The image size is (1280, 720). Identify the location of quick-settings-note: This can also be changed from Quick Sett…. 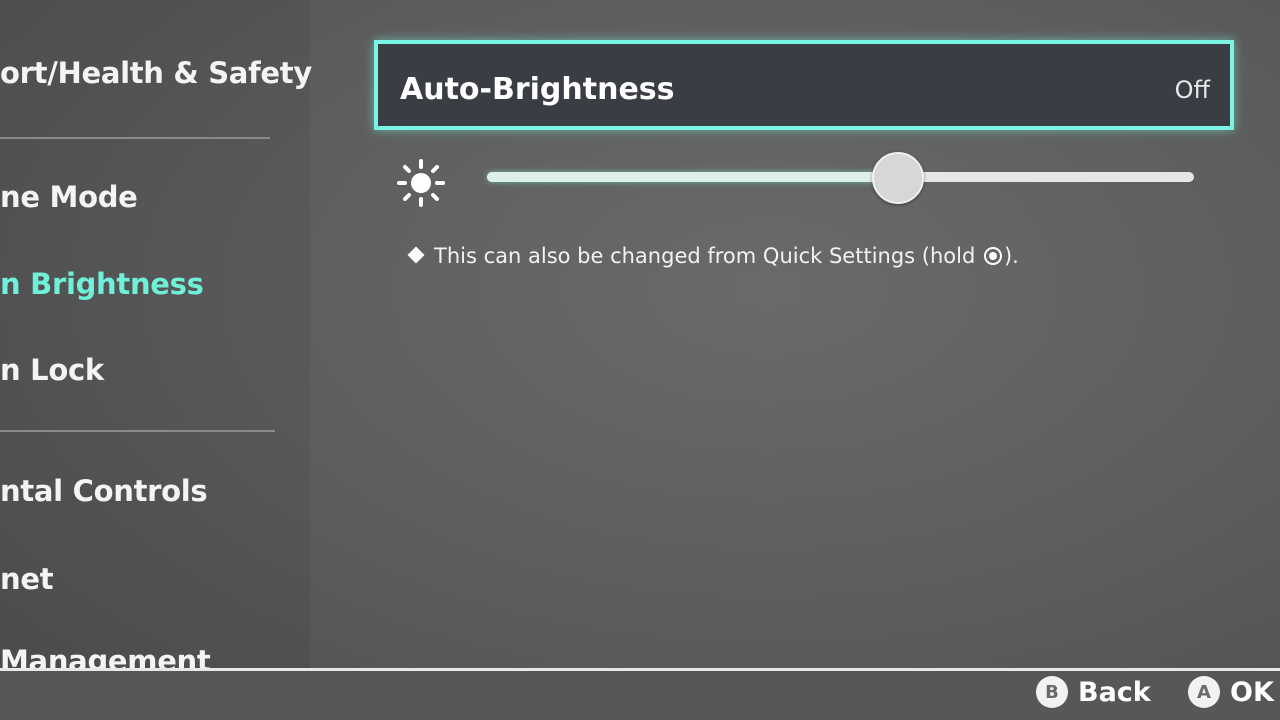
(713, 256).